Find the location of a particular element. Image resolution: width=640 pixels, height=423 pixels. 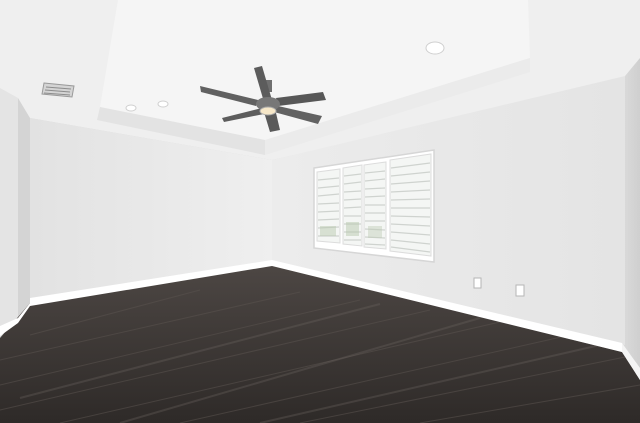

left-column-side is located at coordinates (24, 209).